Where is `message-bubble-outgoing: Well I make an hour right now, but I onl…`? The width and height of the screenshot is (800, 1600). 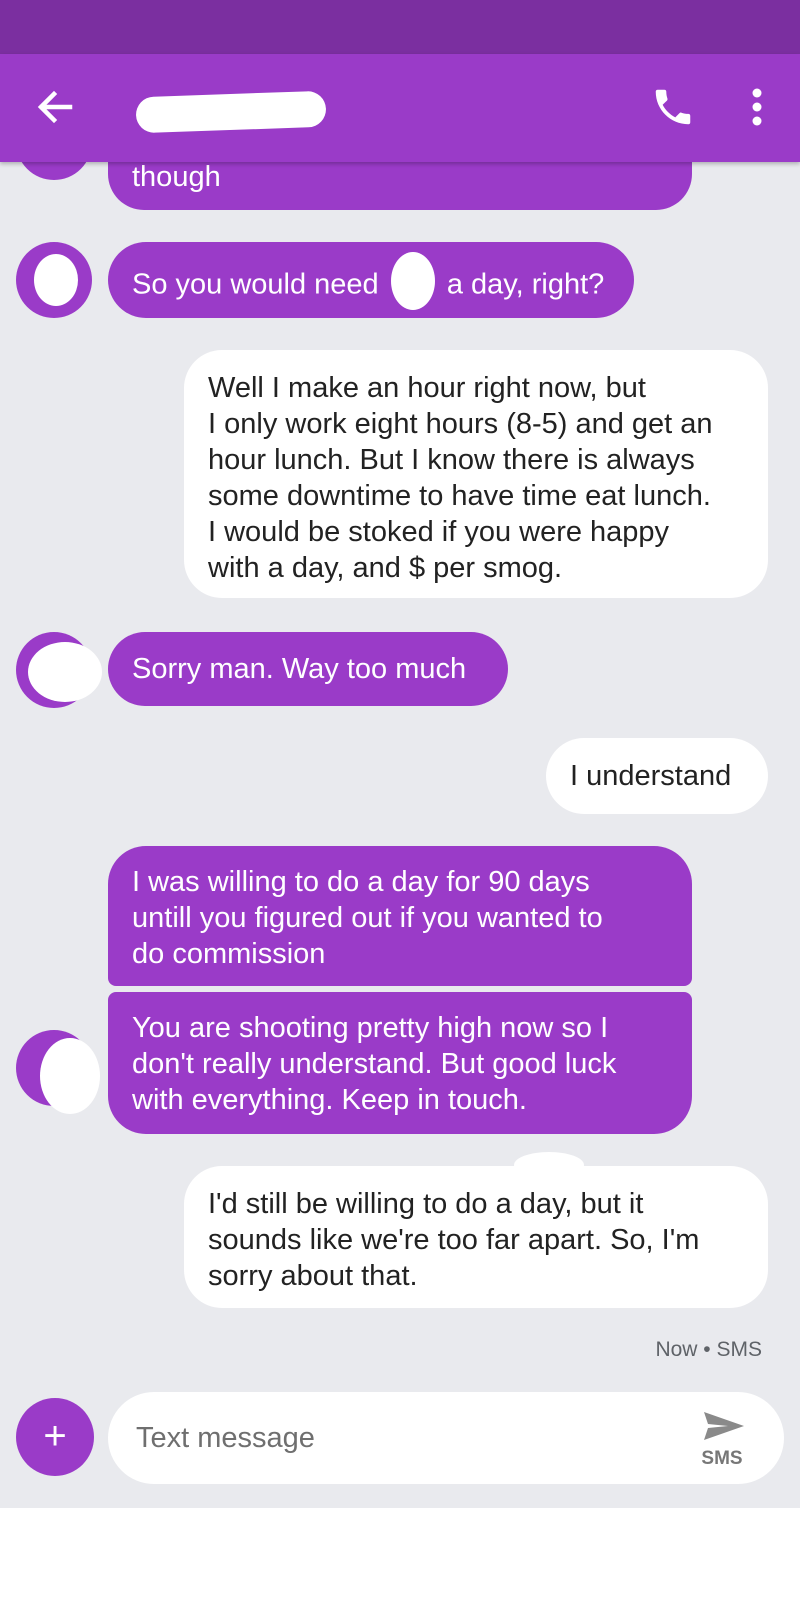 message-bubble-outgoing: Well I make an hour right now, but I onl… is located at coordinates (476, 474).